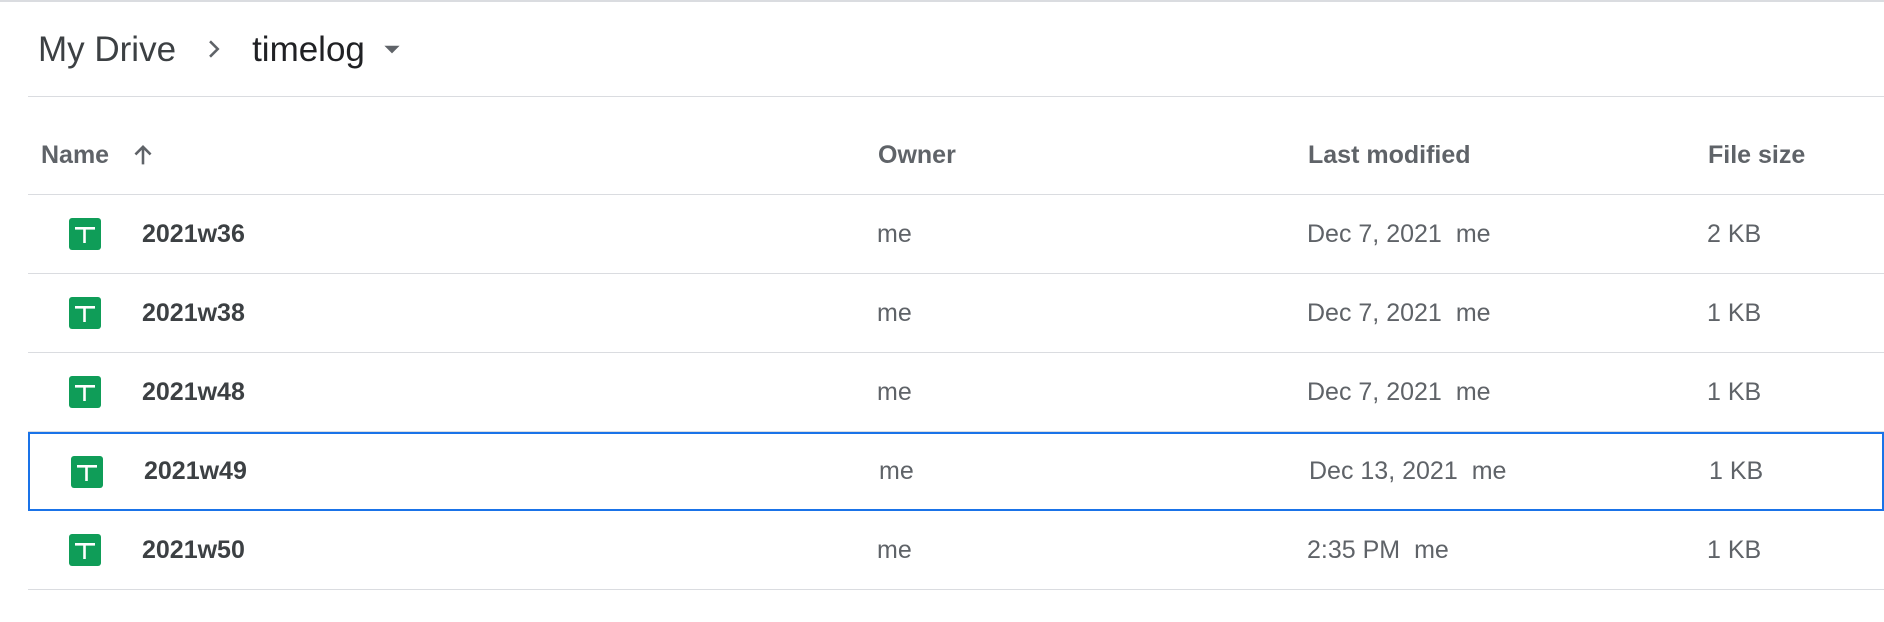 Image resolution: width=1884 pixels, height=622 pixels. Describe the element at coordinates (1756, 155) in the screenshot. I see `column-header-file-size: File size` at that location.